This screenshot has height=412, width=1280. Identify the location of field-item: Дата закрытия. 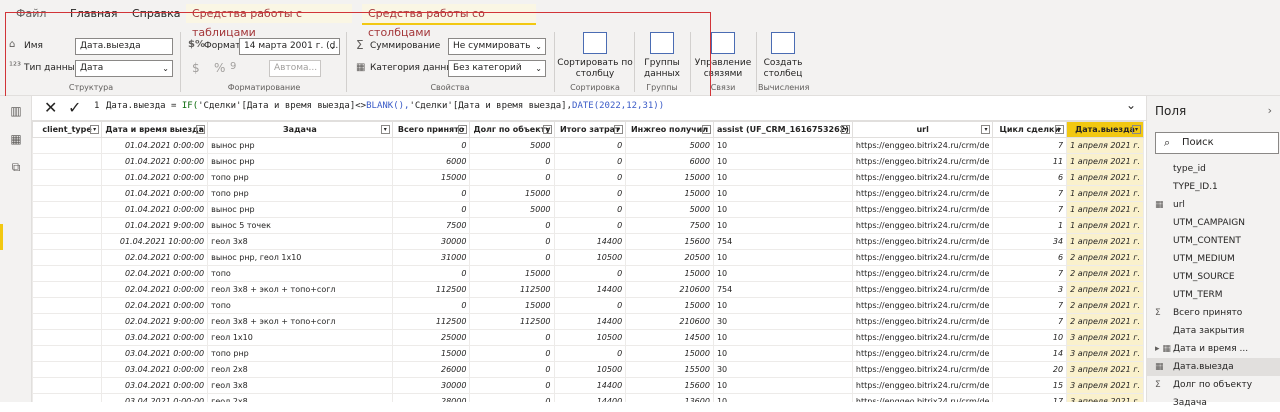
(1213, 331).